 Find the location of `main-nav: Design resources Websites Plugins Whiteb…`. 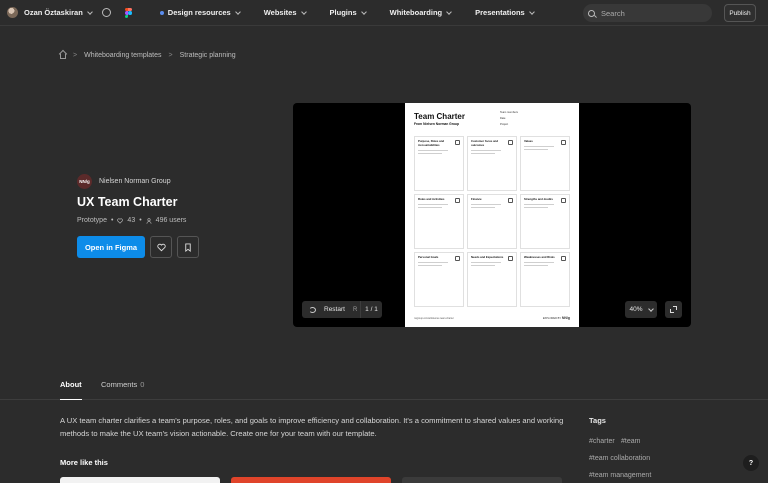

main-nav: Design resources Websites Plugins Whiteb… is located at coordinates (347, 13).